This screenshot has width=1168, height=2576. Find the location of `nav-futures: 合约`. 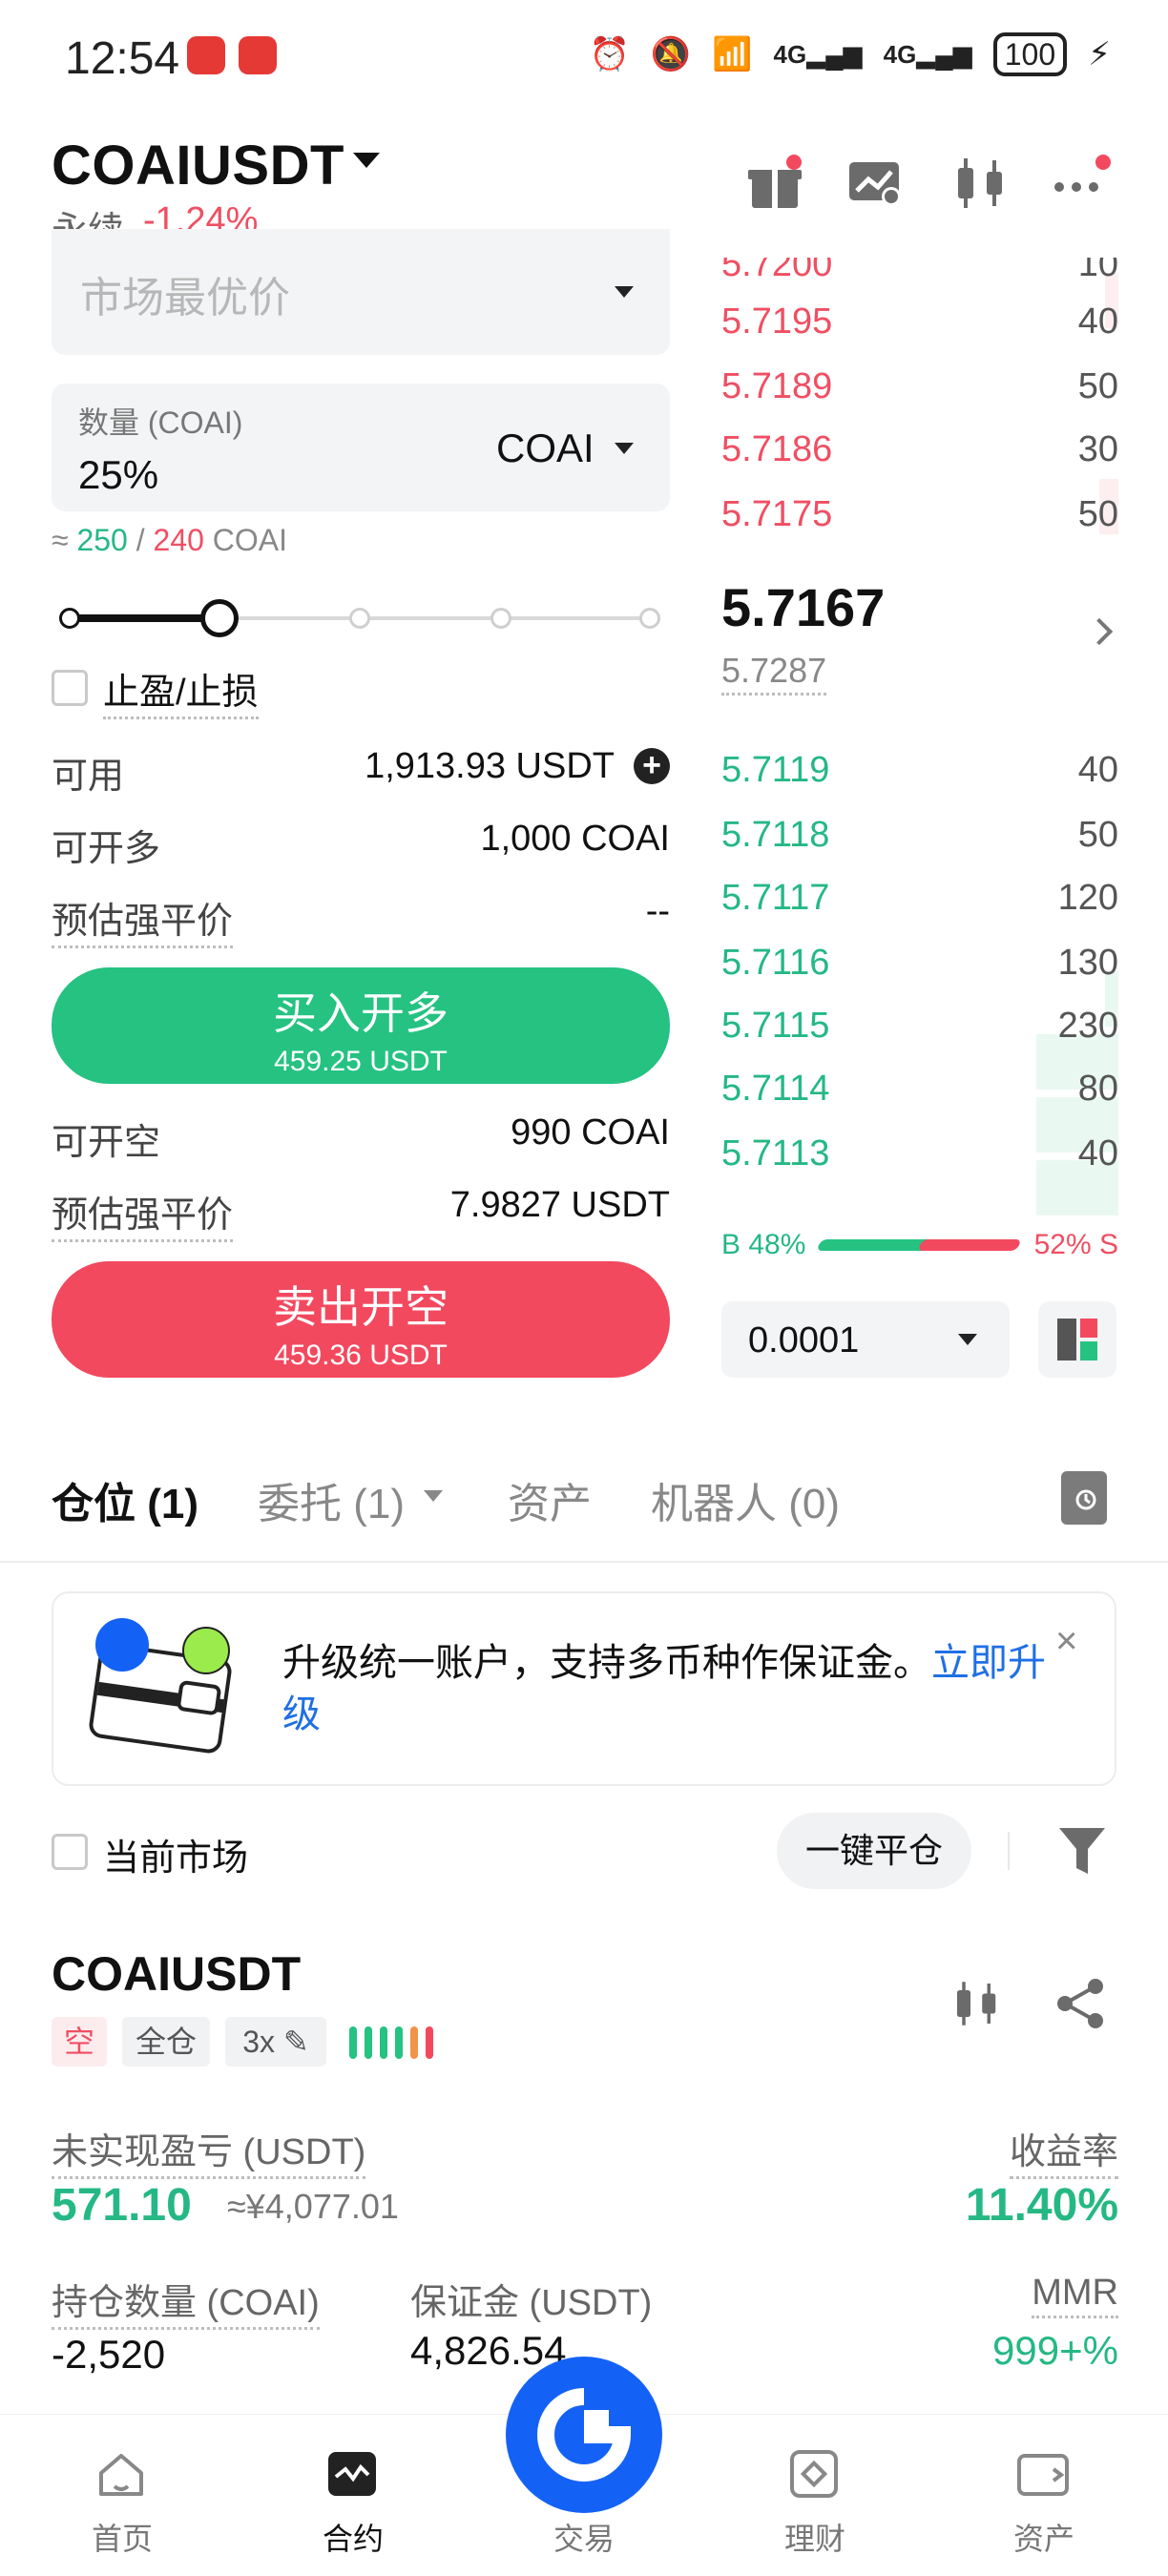

nav-futures: 合约 is located at coordinates (353, 2537).